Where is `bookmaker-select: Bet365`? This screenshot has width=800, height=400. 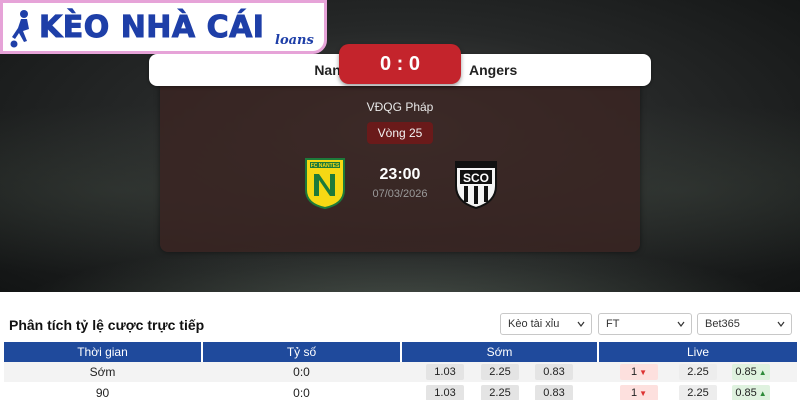 bookmaker-select: Bet365 is located at coordinates (744, 324).